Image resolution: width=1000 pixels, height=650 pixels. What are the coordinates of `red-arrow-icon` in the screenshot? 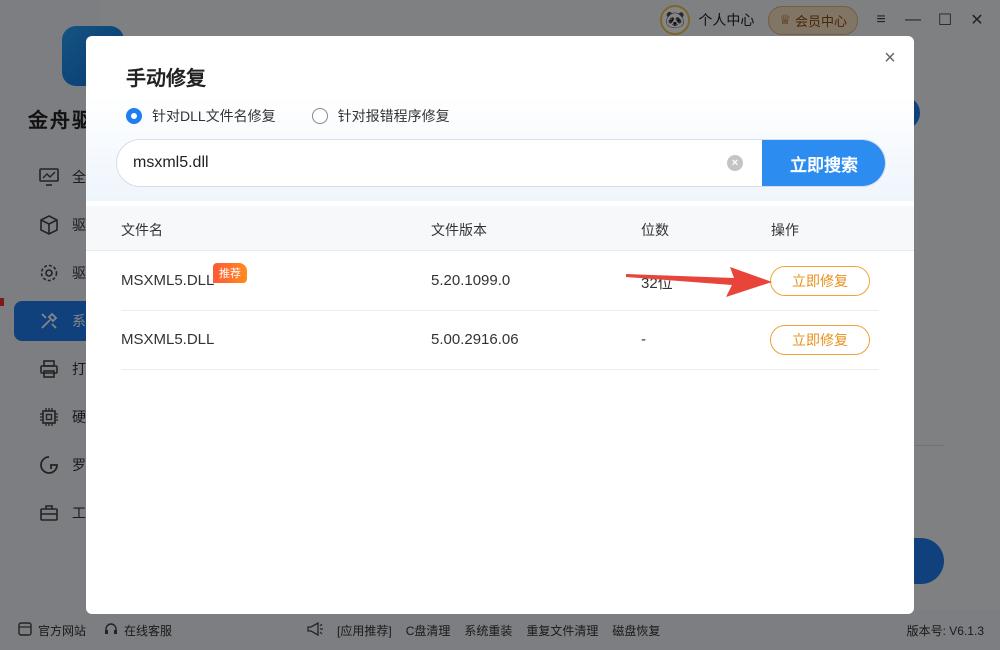 It's located at (699, 282).